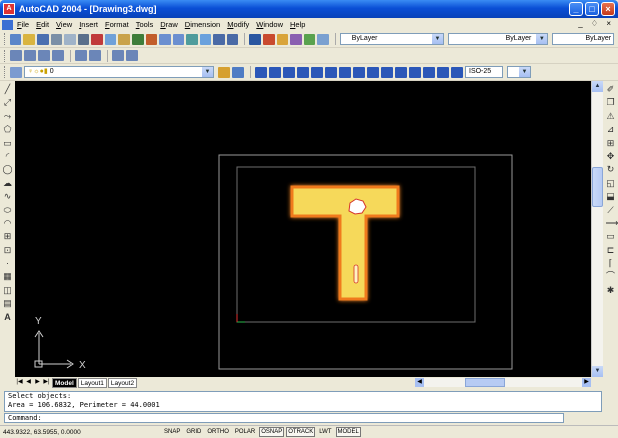 The image size is (618, 438). I want to click on zoom-realtime-icon, so click(205, 39).